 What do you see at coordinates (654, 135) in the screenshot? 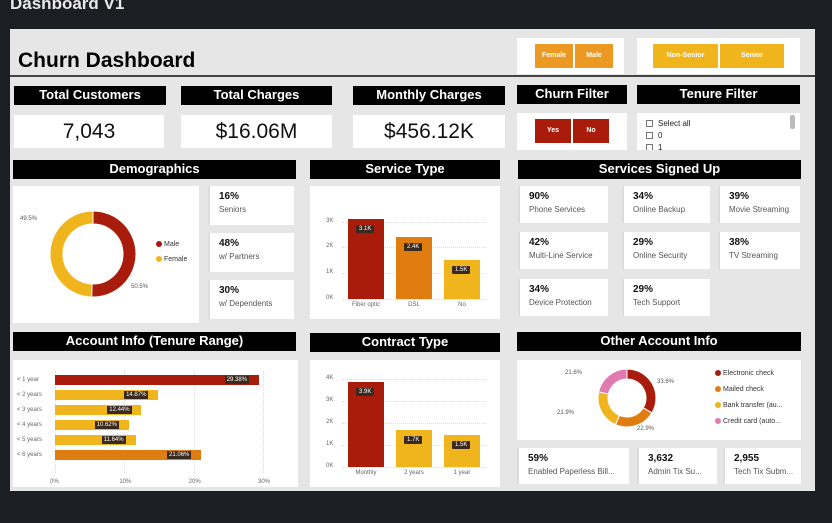
I see `tenure-option-0: 0` at bounding box center [654, 135].